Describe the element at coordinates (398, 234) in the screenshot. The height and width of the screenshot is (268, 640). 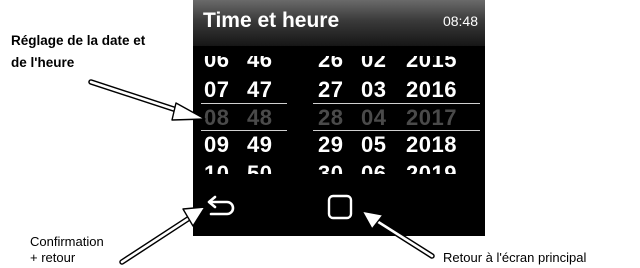
I see `arrow-to-home-button` at that location.